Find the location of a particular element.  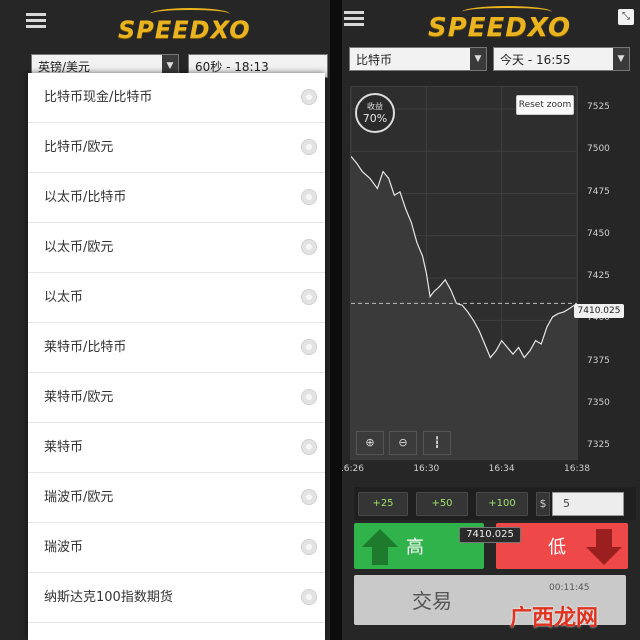

plus50-button: +50 is located at coordinates (442, 504).